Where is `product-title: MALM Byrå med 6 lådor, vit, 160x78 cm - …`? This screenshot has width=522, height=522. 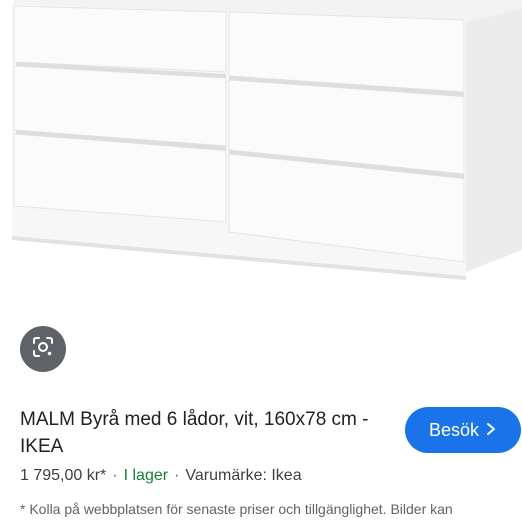
product-title: MALM Byrå med 6 lådor, vit, 160x78 cm - … is located at coordinates (200, 433).